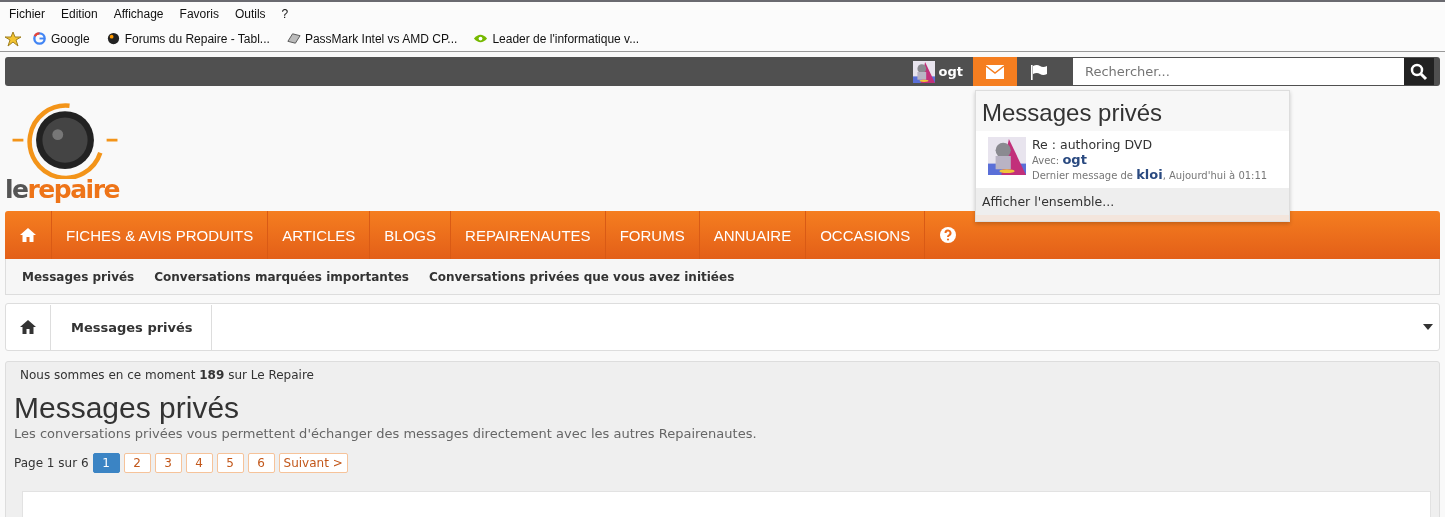 Image resolution: width=1445 pixels, height=517 pixels. I want to click on ball-icon, so click(113, 38).